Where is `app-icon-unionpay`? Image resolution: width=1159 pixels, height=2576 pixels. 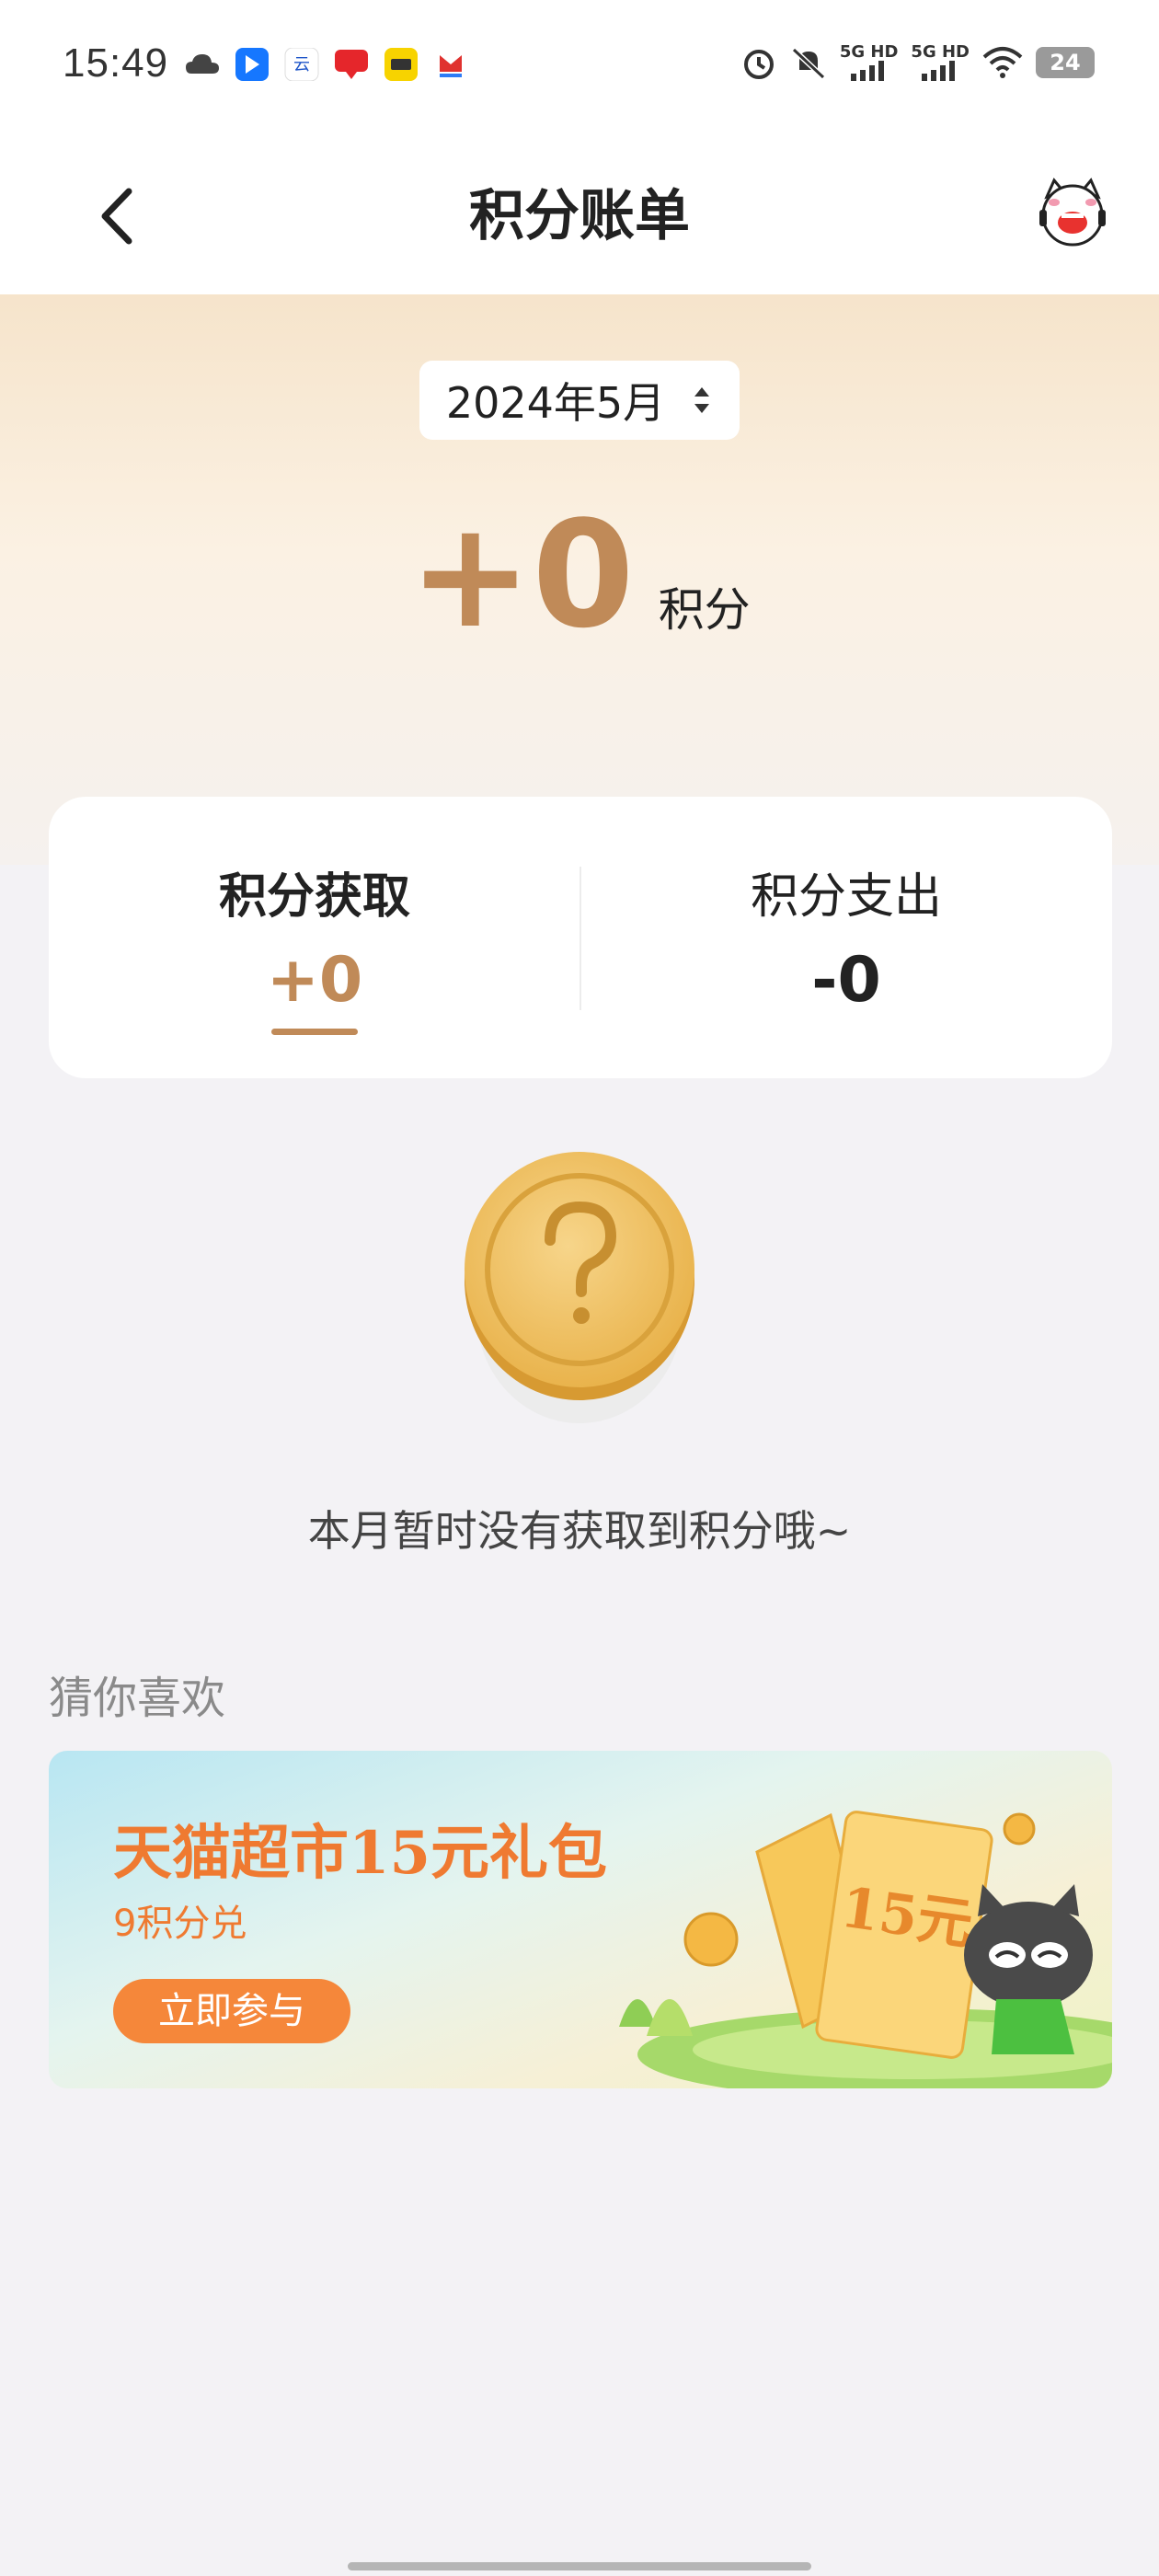
app-icon-unionpay is located at coordinates (351, 64).